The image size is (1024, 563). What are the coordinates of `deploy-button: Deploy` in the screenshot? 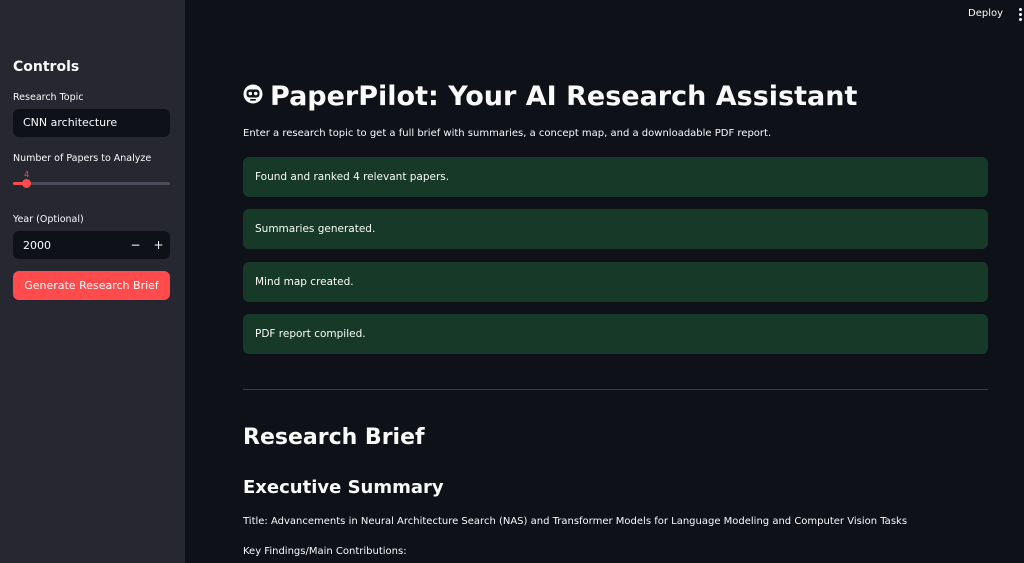 It's located at (985, 14).